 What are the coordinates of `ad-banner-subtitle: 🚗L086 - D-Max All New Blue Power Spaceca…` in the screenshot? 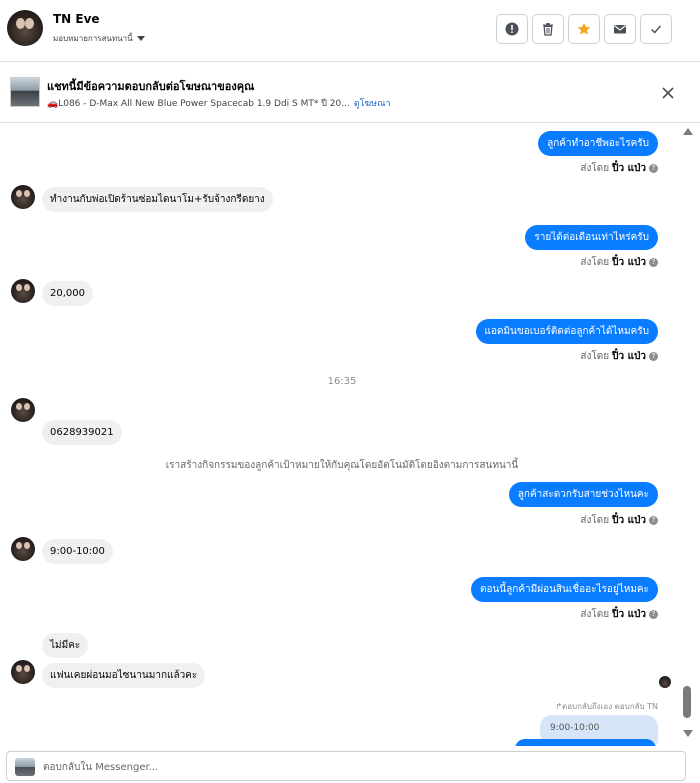 It's located at (219, 103).